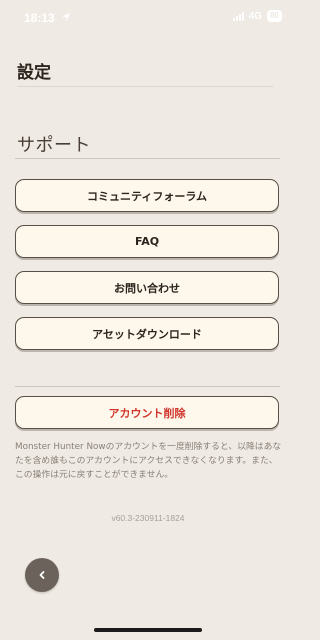 The width and height of the screenshot is (320, 640). Describe the element at coordinates (39, 18) in the screenshot. I see `status-time: 18:13` at that location.